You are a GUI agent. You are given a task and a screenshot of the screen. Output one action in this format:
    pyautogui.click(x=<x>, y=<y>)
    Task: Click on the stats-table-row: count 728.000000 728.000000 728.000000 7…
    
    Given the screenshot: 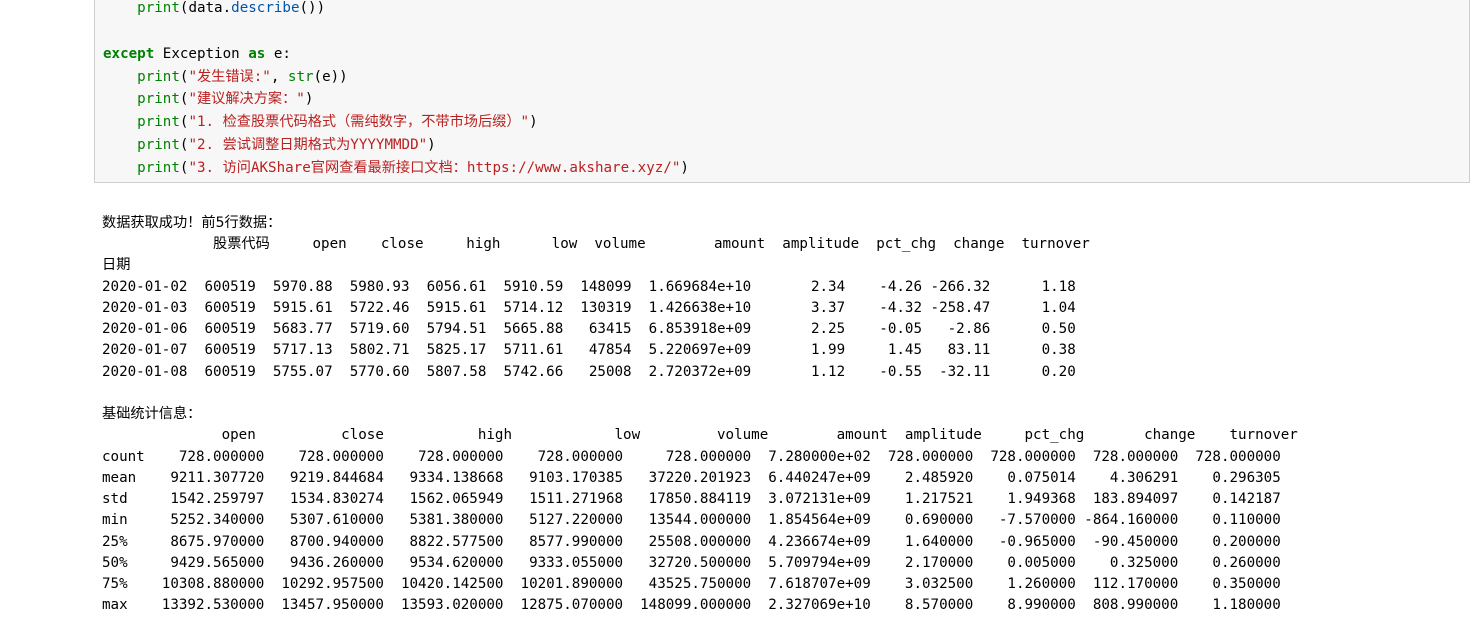 What is the action you would take?
    pyautogui.click(x=691, y=457)
    